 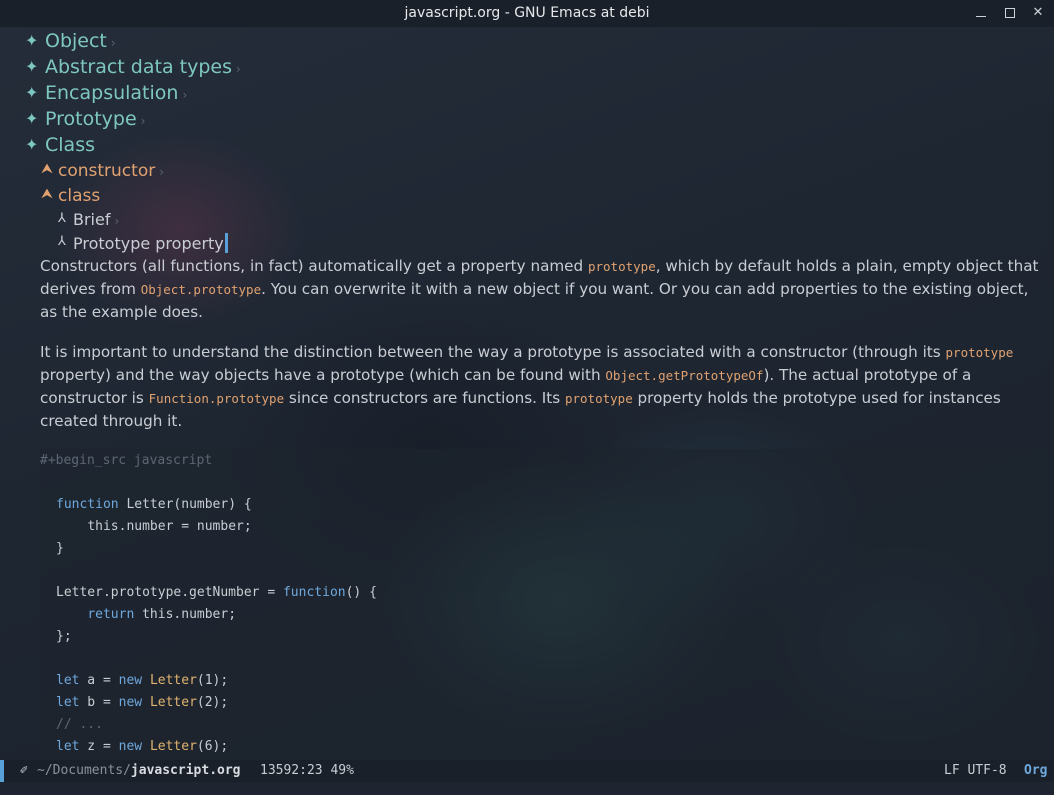 What do you see at coordinates (154, 504) in the screenshot?
I see `code-line: function Letter(number) {` at bounding box center [154, 504].